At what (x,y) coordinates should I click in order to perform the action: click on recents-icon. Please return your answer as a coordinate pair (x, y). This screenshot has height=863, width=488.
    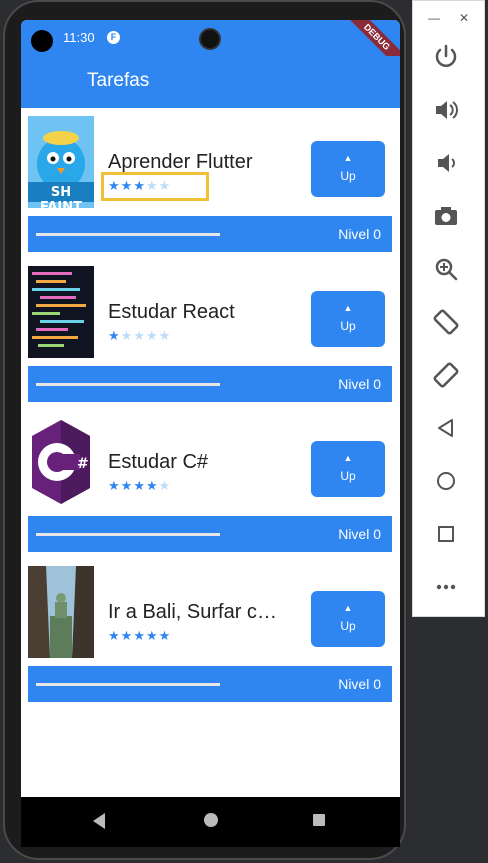
    Looking at the image, I should click on (319, 820).